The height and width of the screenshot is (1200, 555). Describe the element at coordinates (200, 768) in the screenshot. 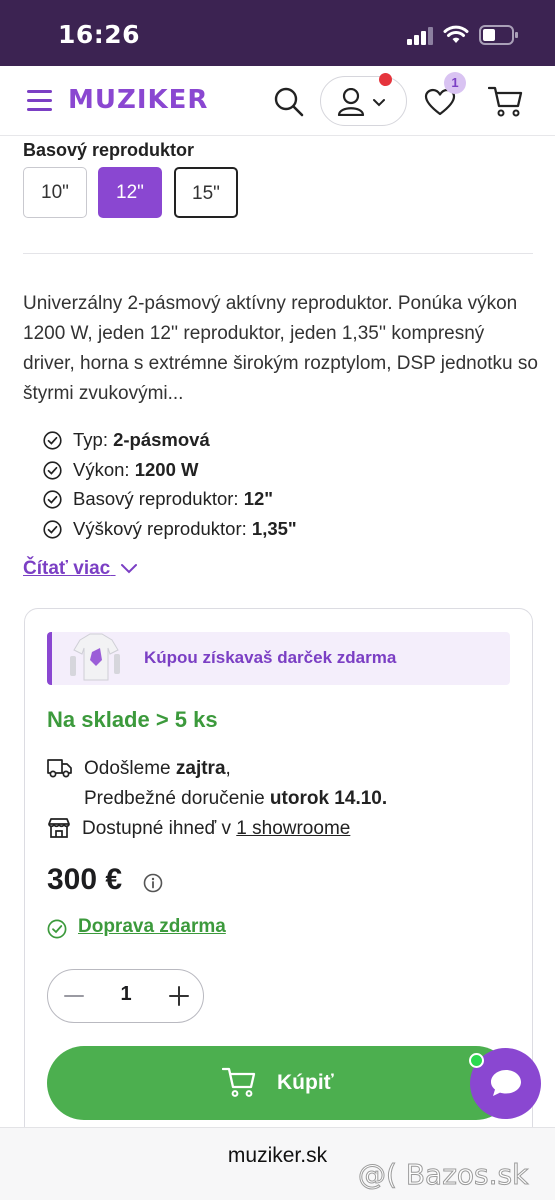

I see `ship-day: zajtra` at that location.